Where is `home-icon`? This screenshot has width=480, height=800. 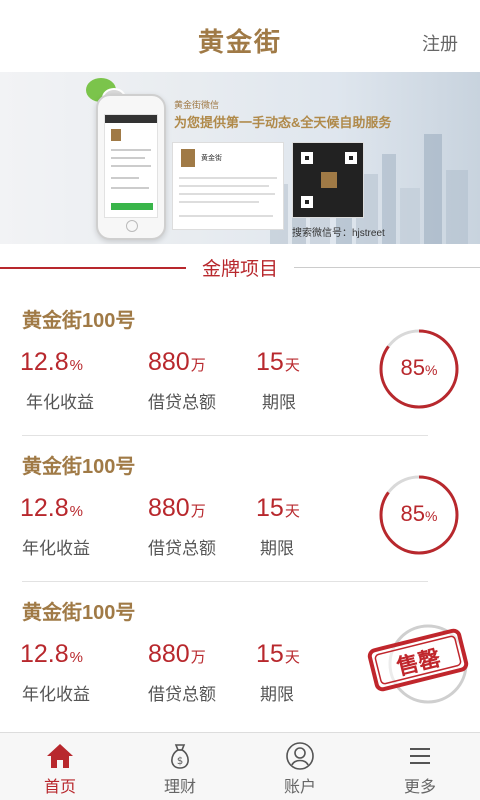 home-icon is located at coordinates (60, 756).